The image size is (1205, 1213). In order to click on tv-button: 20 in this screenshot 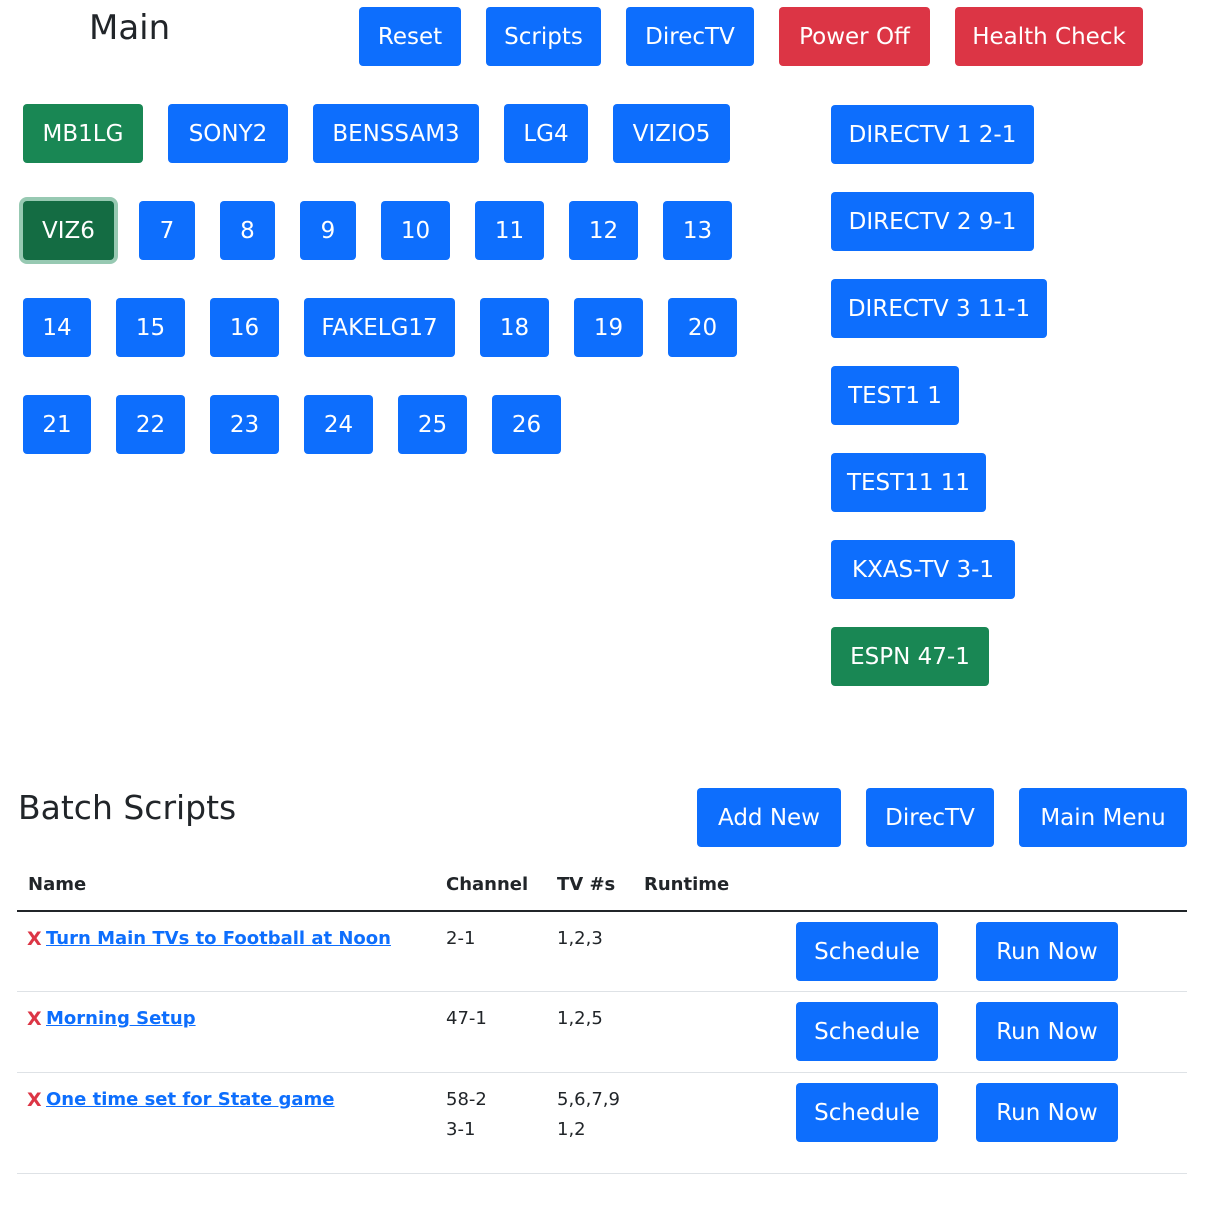, I will do `click(702, 327)`.